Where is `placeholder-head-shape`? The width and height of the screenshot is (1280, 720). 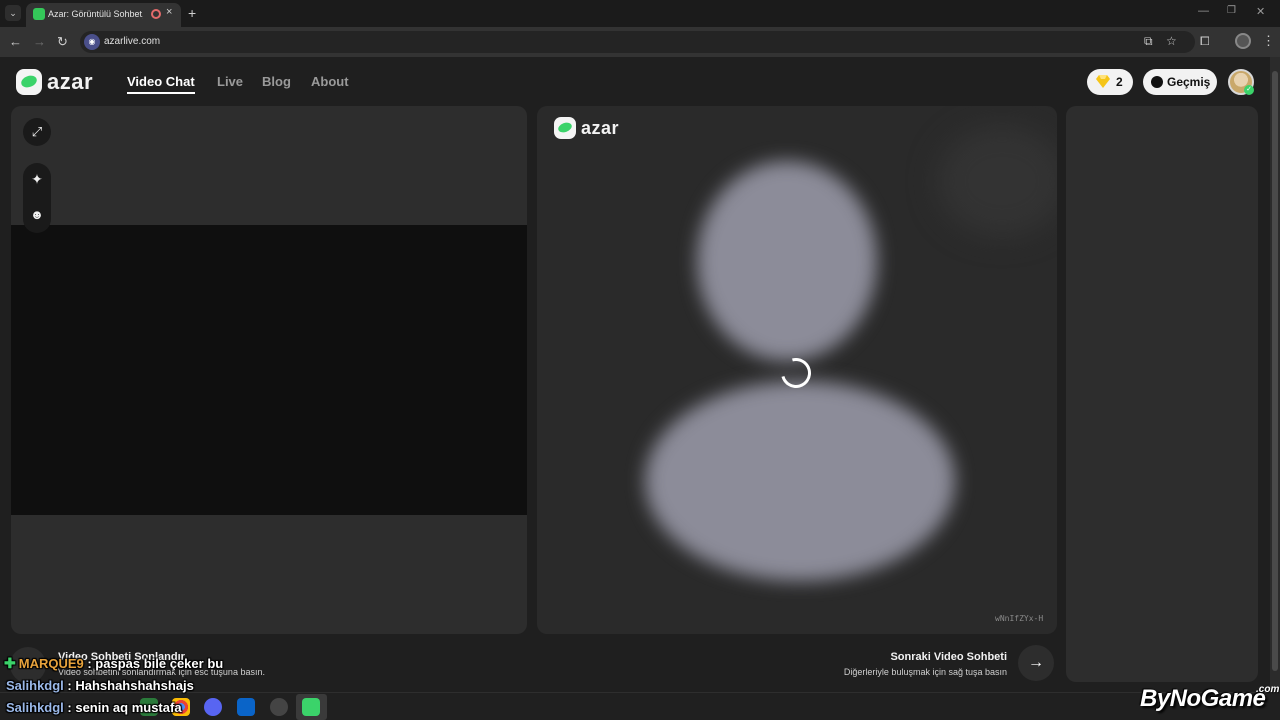
placeholder-head-shape is located at coordinates (787, 261).